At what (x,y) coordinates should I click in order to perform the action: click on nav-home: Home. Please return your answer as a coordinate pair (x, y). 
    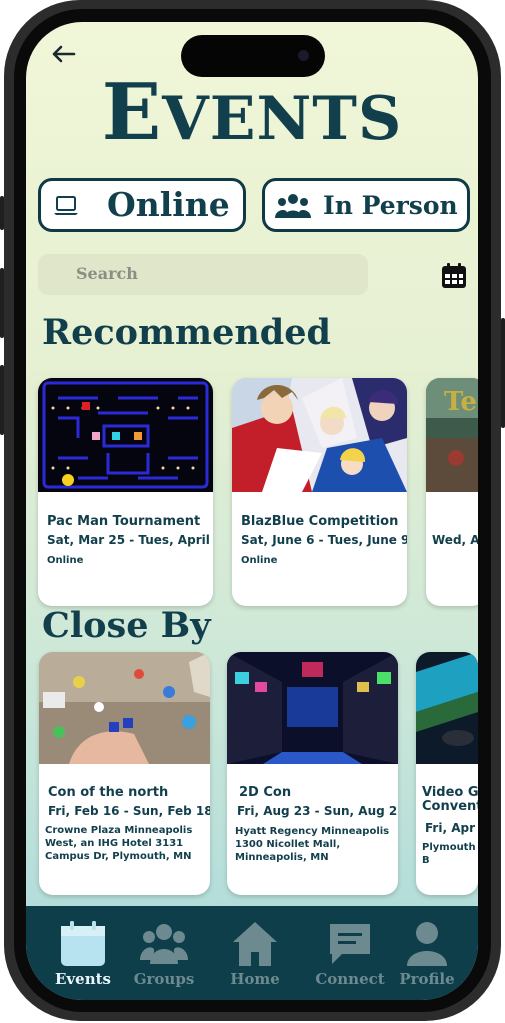
    Looking at the image, I should click on (255, 953).